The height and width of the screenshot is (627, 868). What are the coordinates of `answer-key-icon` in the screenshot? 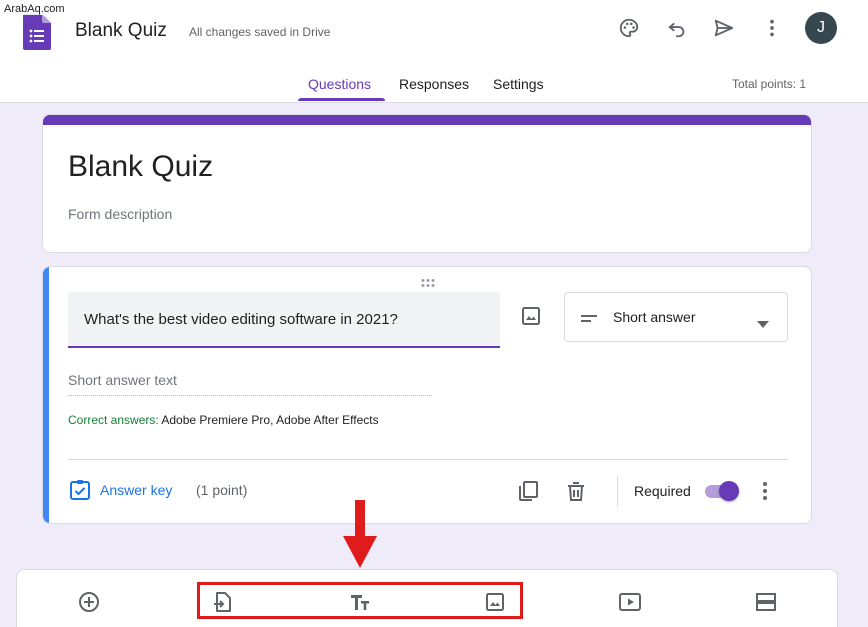 It's located at (80, 490).